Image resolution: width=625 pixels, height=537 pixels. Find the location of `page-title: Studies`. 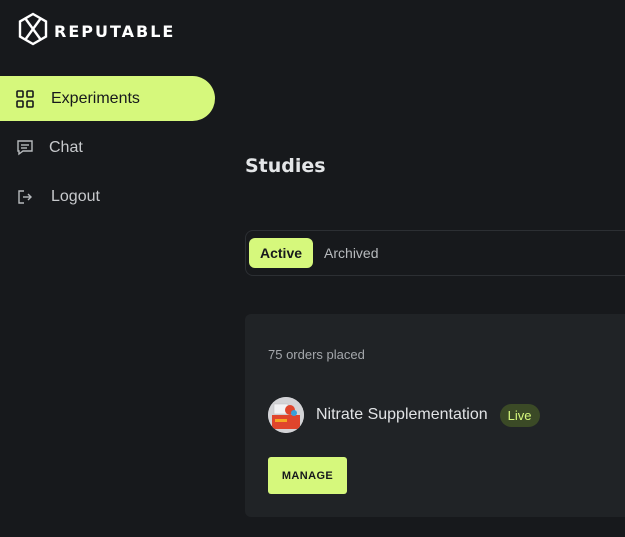

page-title: Studies is located at coordinates (285, 166).